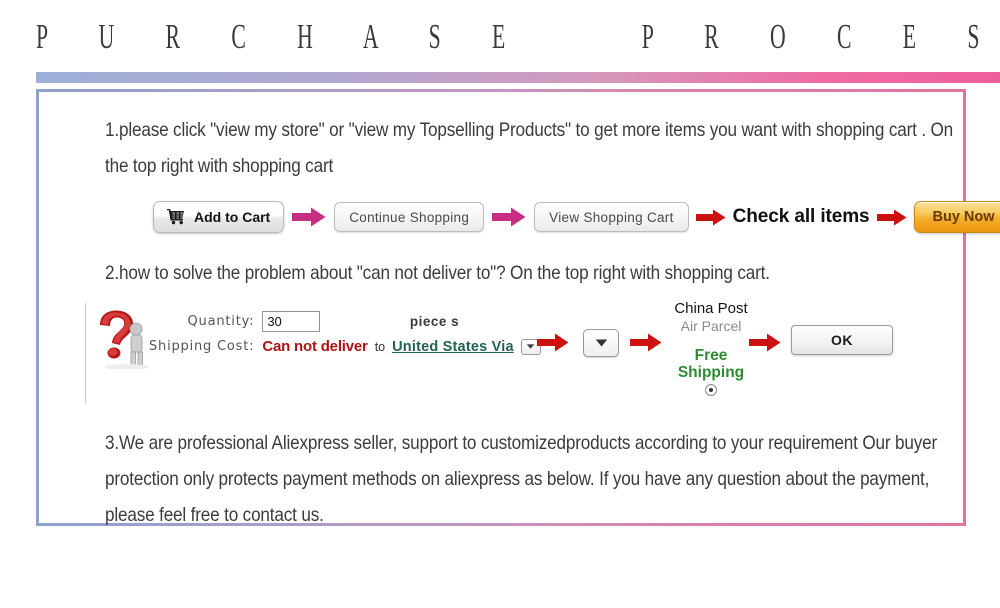 This screenshot has height=608, width=1000. I want to click on carrier-name-label: China Post, so click(711, 308).